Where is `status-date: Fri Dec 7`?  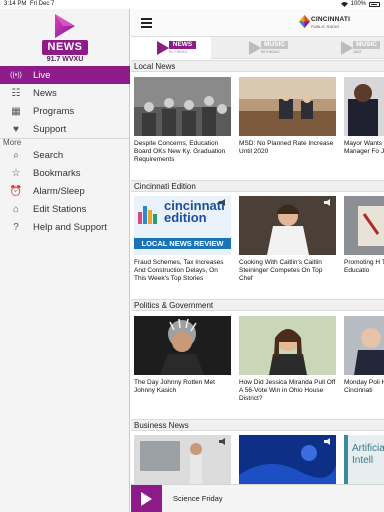 status-date: Fri Dec 7 is located at coordinates (42, 4).